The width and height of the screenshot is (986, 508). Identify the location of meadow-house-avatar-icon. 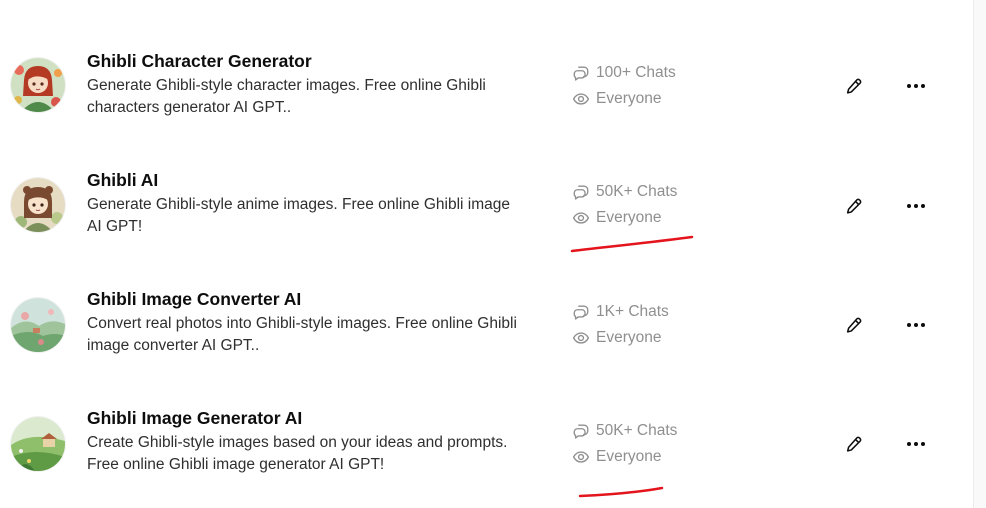
(38, 444).